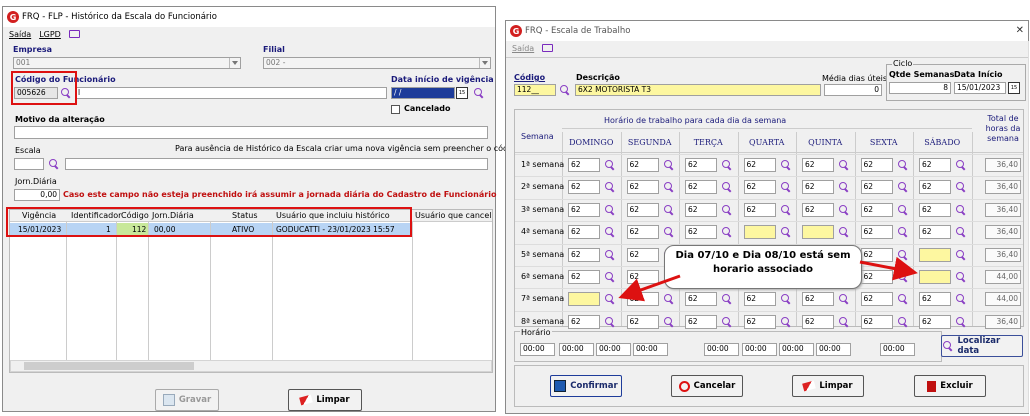 The image size is (1030, 416). I want to click on annotation-arrows, so click(768, 279).